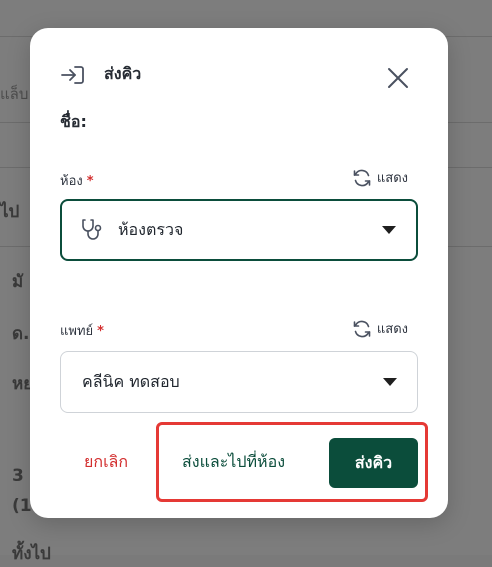 The image size is (492, 567). Describe the element at coordinates (239, 230) in the screenshot. I see `room-select: ห้องตรวจ` at that location.